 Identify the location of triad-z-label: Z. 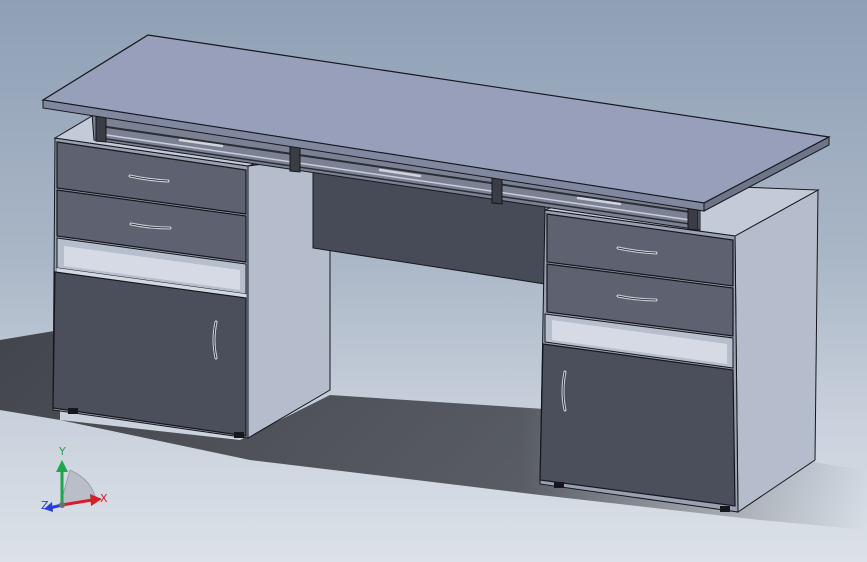
(45, 505).